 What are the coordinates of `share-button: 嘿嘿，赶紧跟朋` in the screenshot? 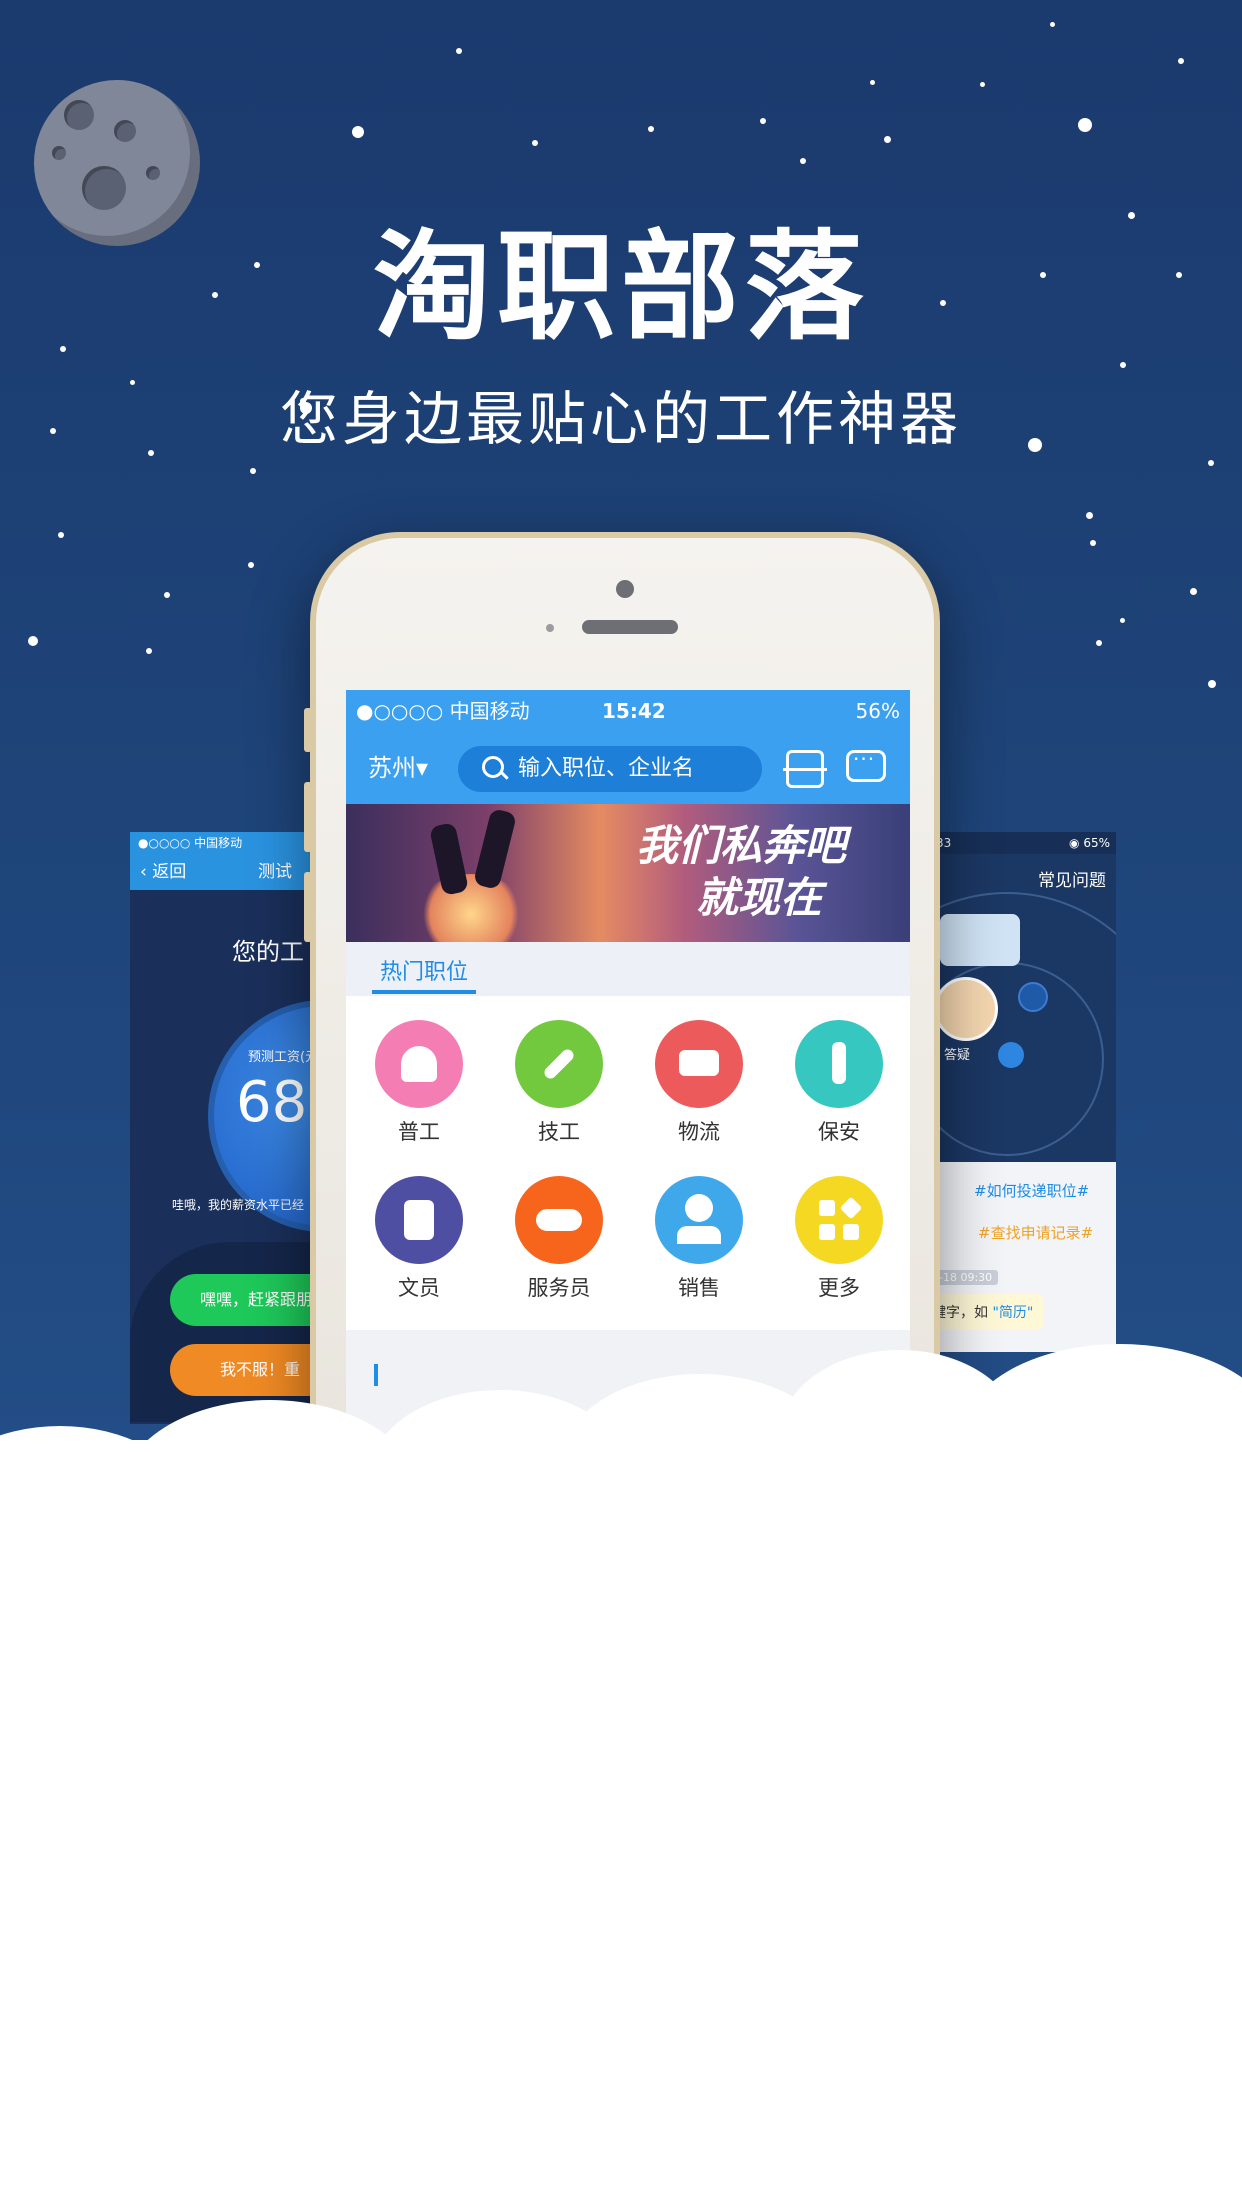 It's located at (250, 1300).